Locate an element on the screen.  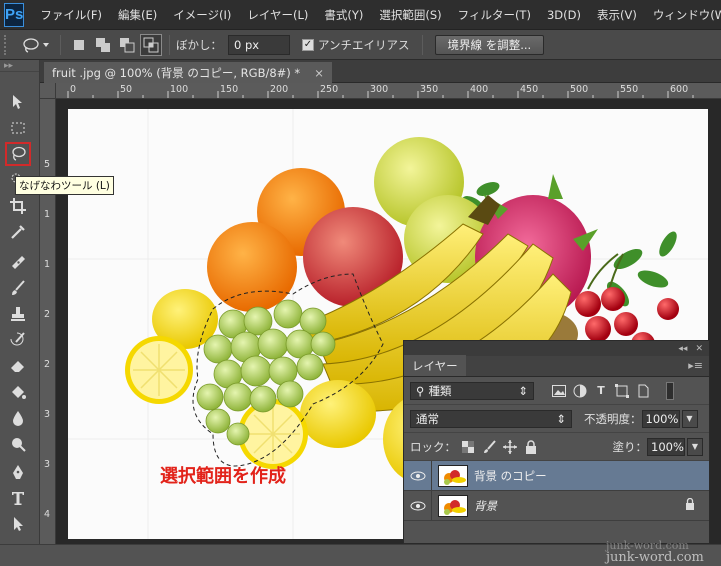
watermark-line: junk-word.com is located at coordinates (647, 545).